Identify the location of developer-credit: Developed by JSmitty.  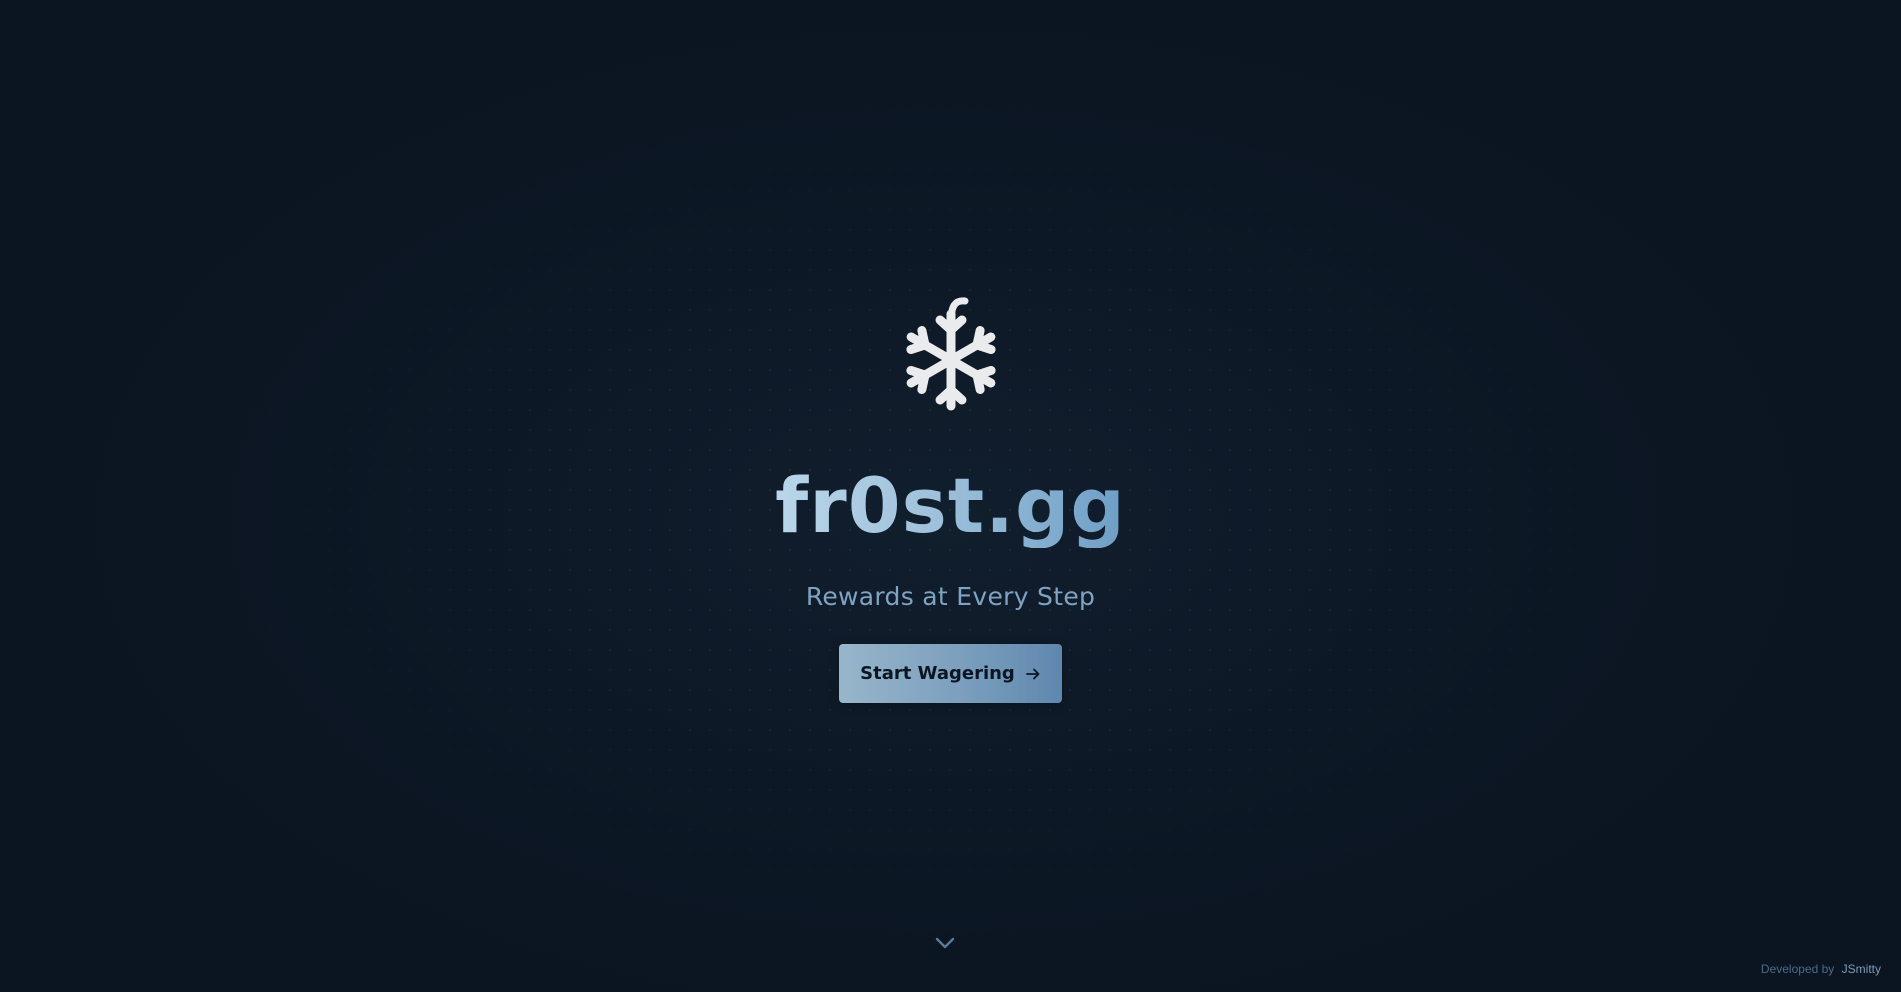
(1821, 969).